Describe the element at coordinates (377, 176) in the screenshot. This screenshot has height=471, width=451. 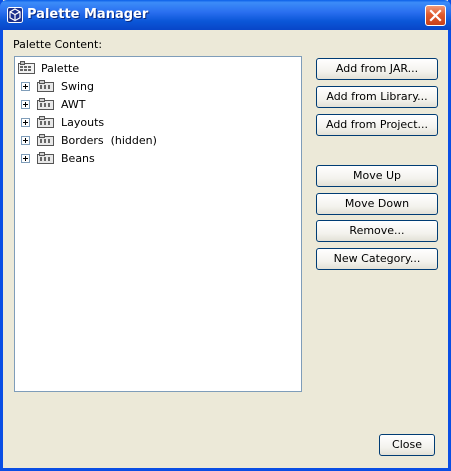
I see `move-up-button: Move Up` at that location.